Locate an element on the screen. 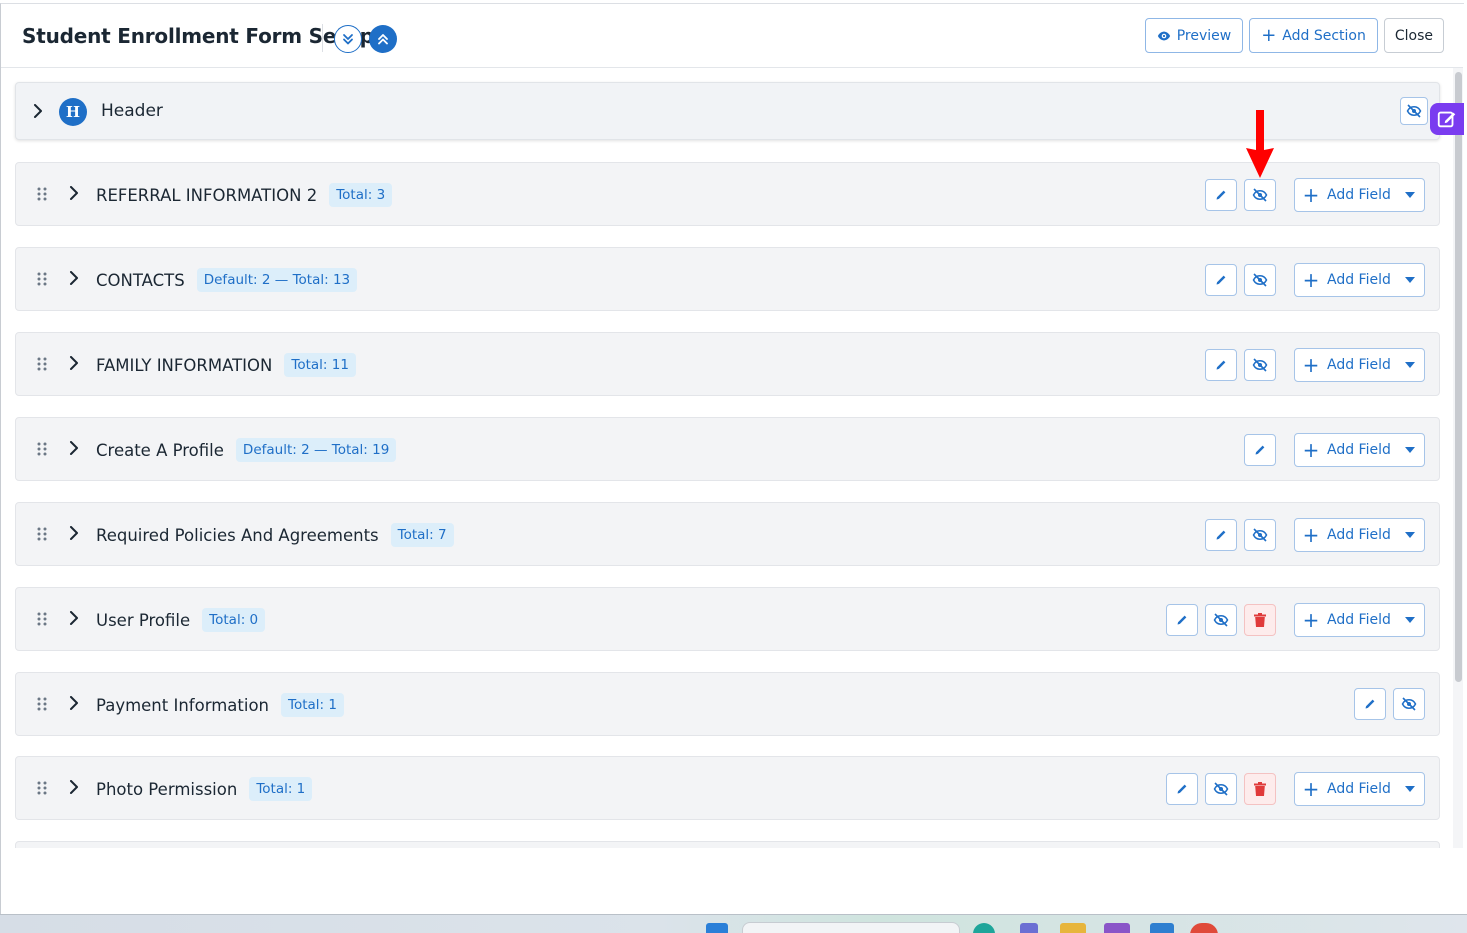 This screenshot has width=1467, height=933. visual-studio-icon is located at coordinates (1117, 928).